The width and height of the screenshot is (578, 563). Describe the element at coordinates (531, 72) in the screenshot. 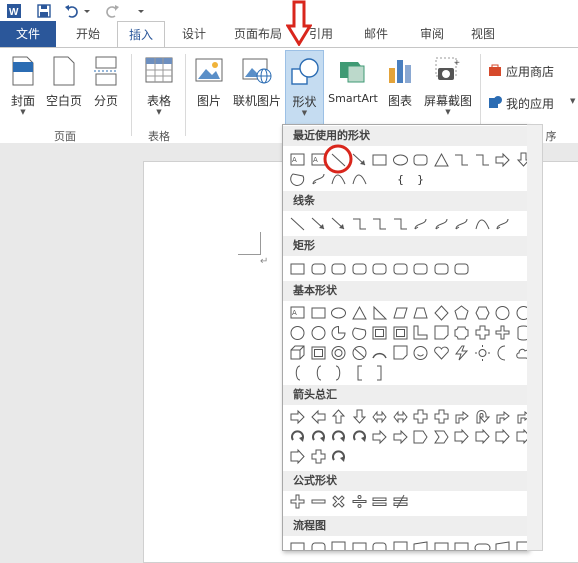

I see `app-store-button: 应用商店` at that location.